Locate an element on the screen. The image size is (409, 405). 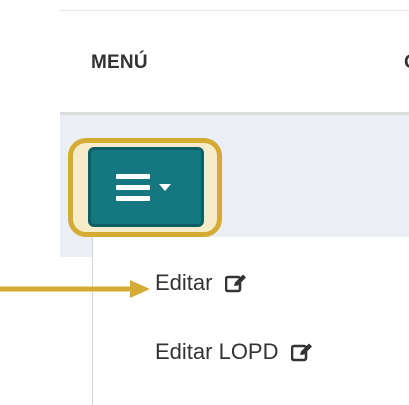
menu-item-label: Editar is located at coordinates (184, 283).